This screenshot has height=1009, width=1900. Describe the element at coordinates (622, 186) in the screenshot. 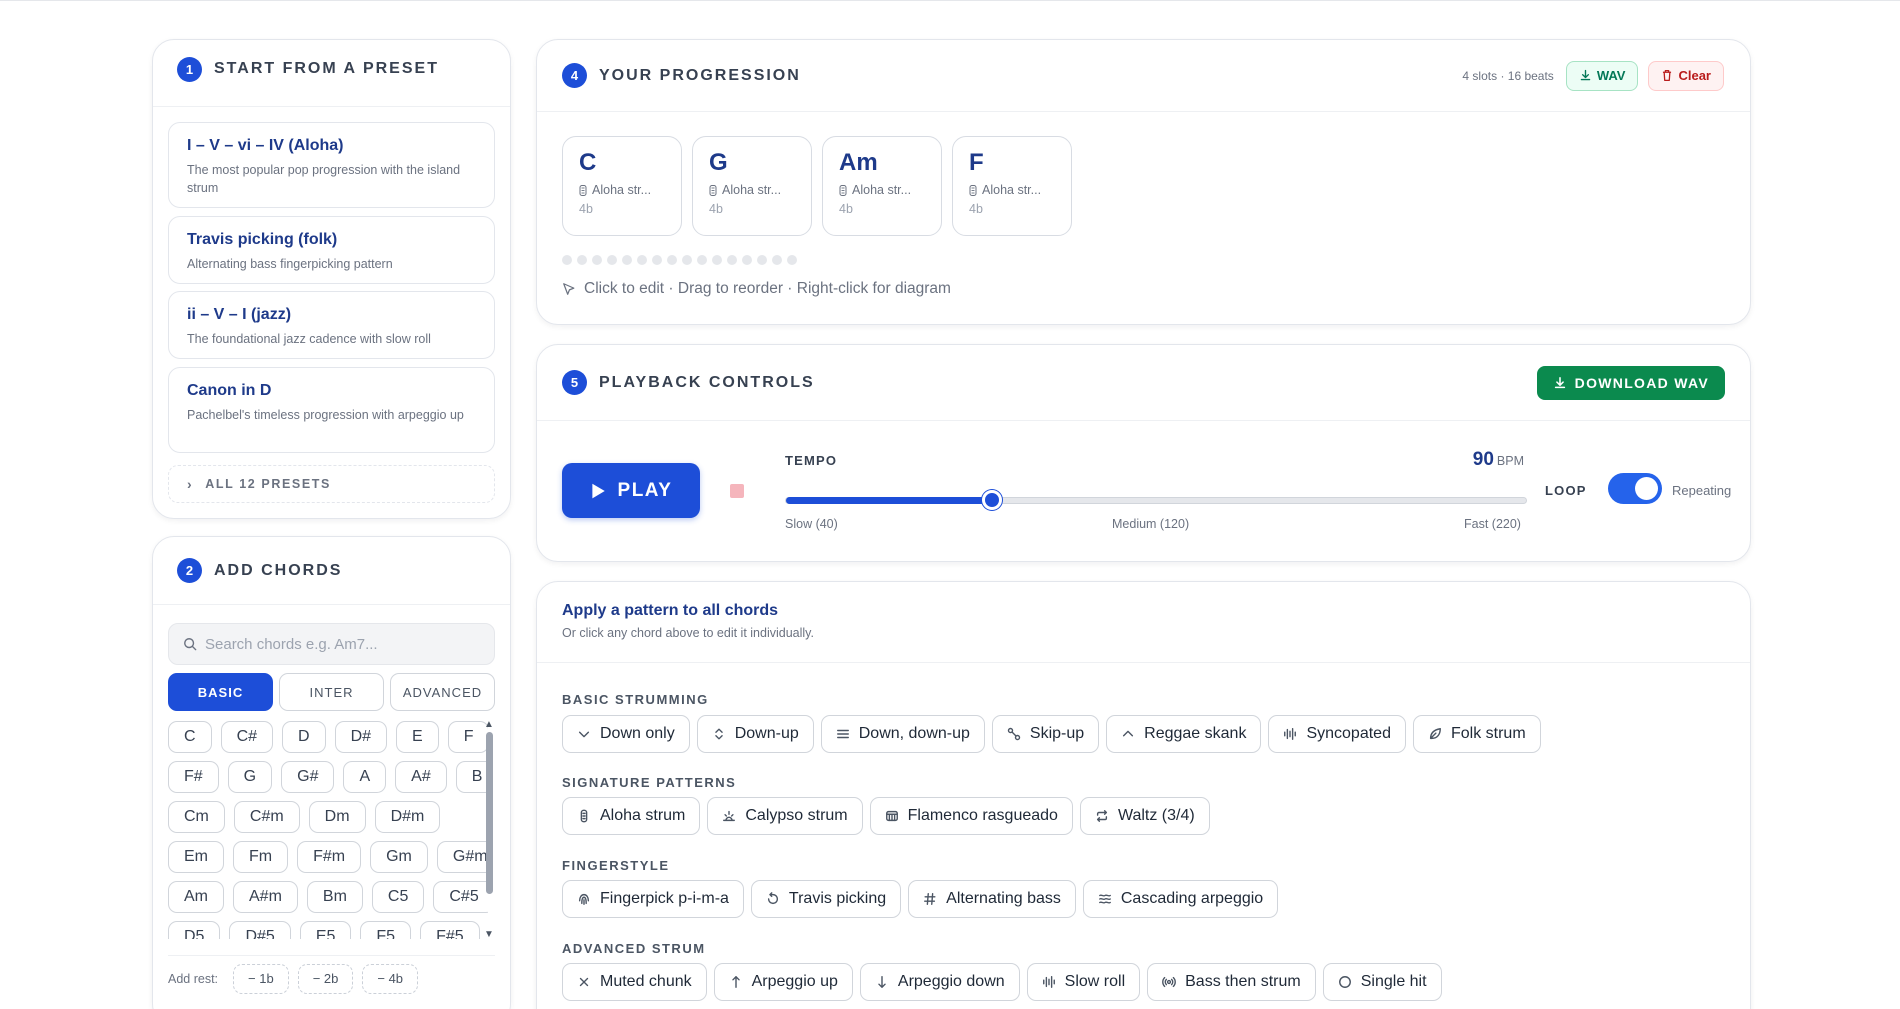

I see `progression-slot: C Aloha str... 4b` at that location.